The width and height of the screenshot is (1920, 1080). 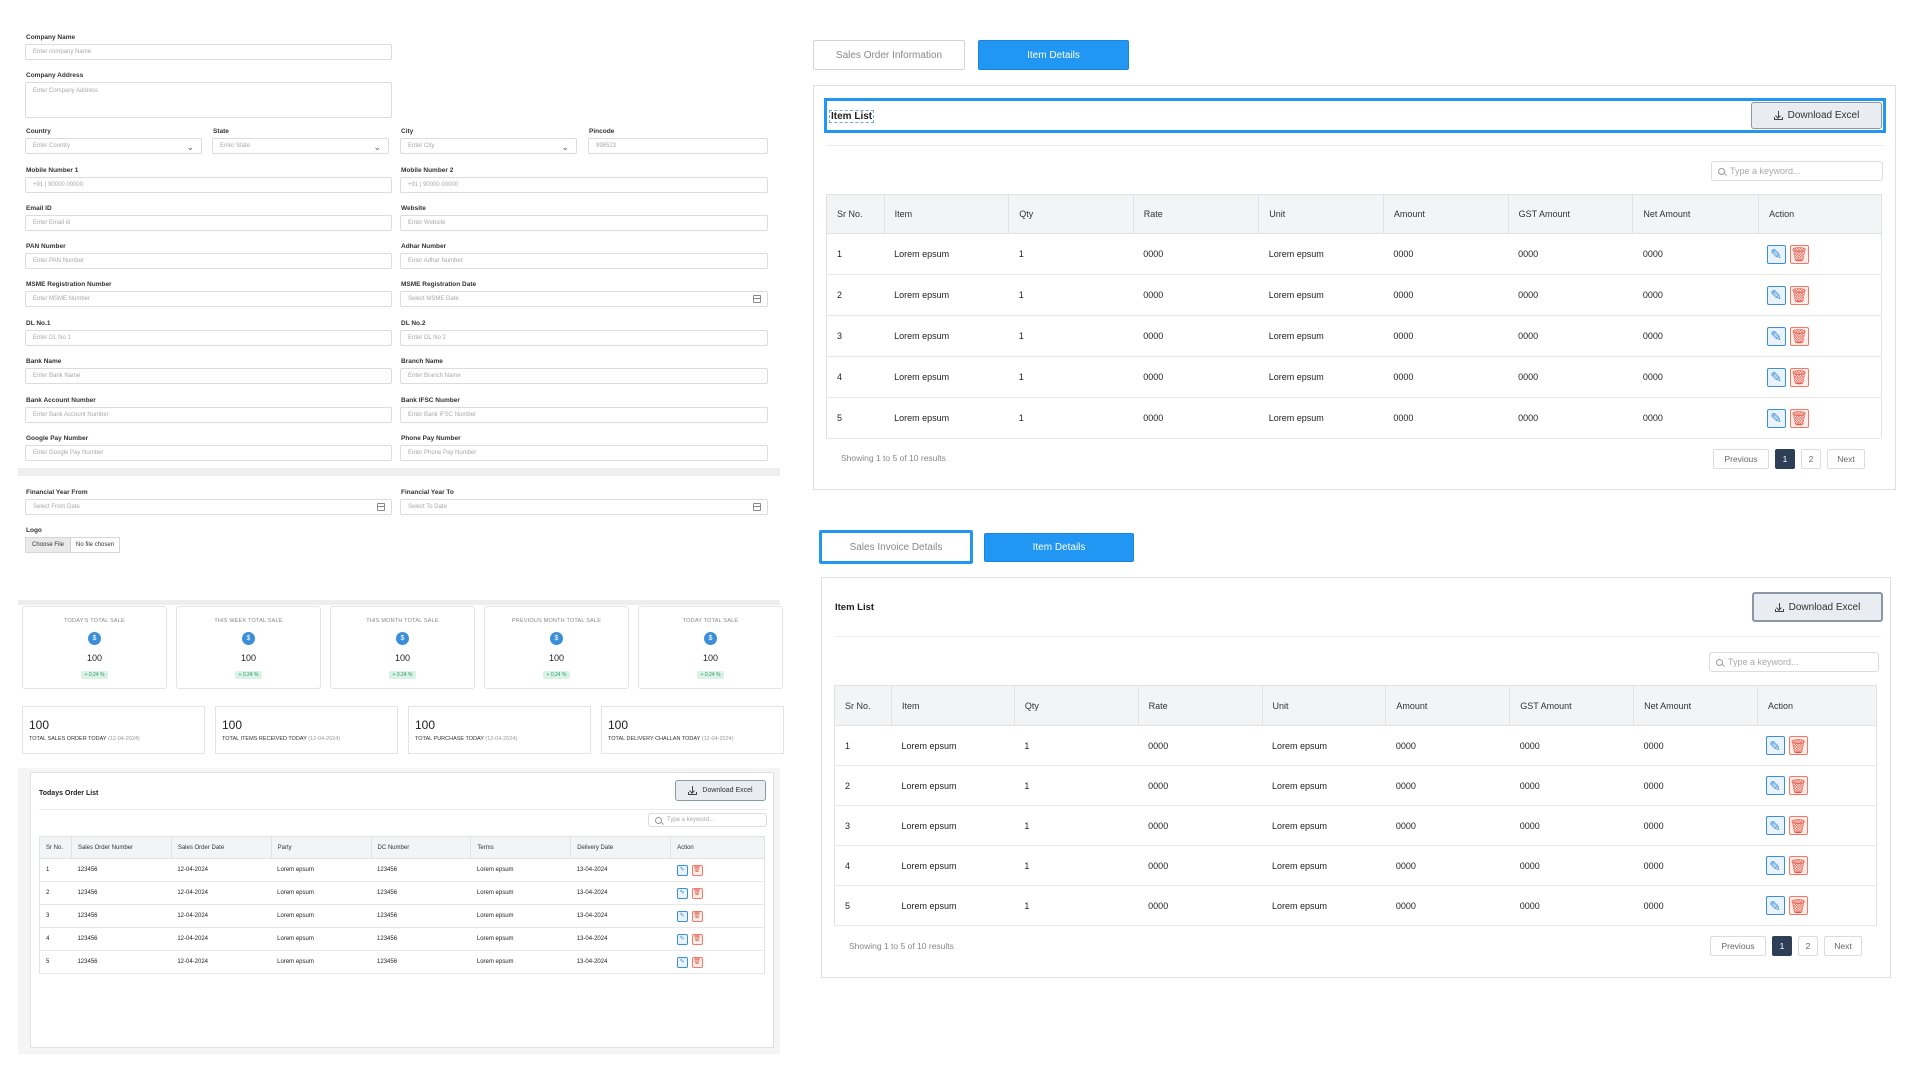 I want to click on fy-from-input: Select From Date, so click(x=208, y=507).